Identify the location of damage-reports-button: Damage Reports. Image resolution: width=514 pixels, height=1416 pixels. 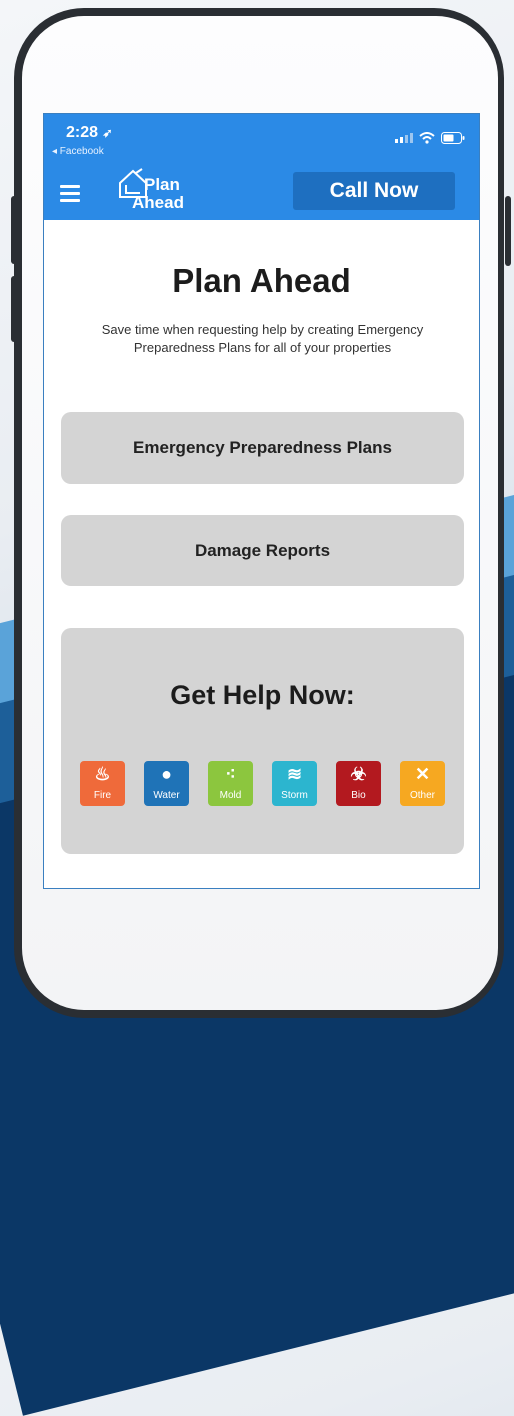
(262, 550).